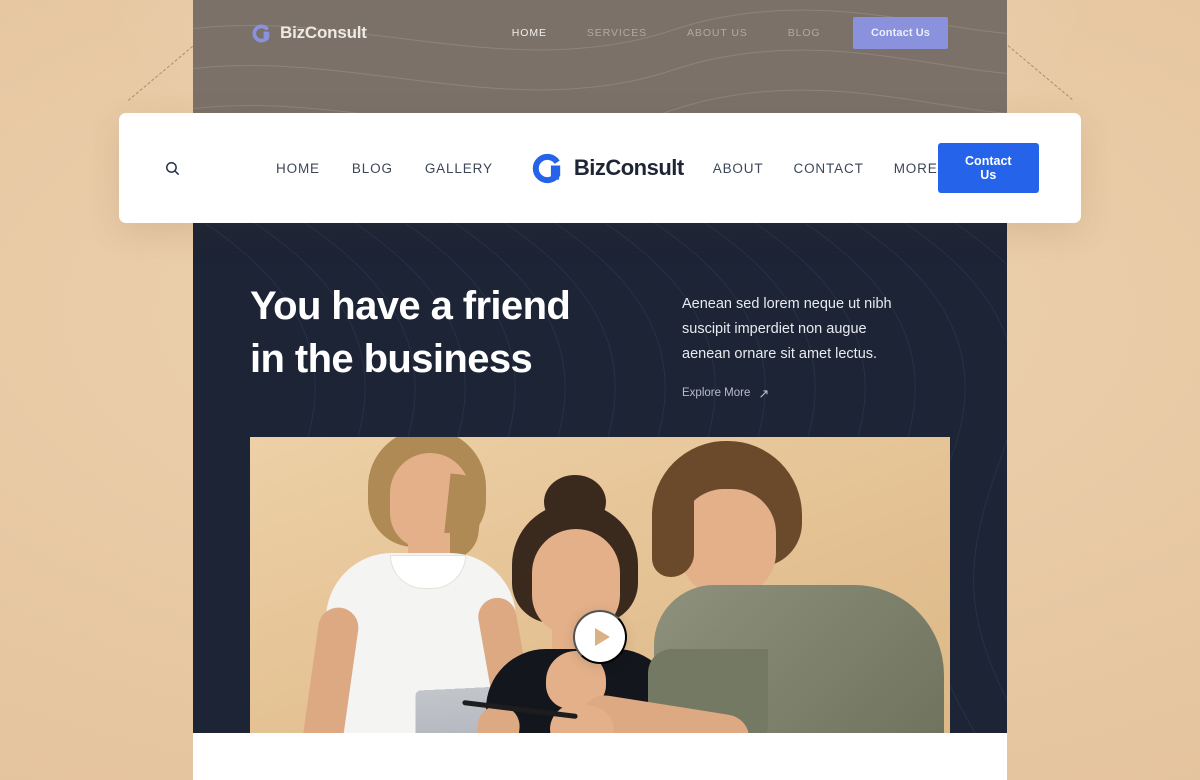 This screenshot has width=1200, height=780. Describe the element at coordinates (529, 33) in the screenshot. I see `top-nav-item-home: HOME` at that location.